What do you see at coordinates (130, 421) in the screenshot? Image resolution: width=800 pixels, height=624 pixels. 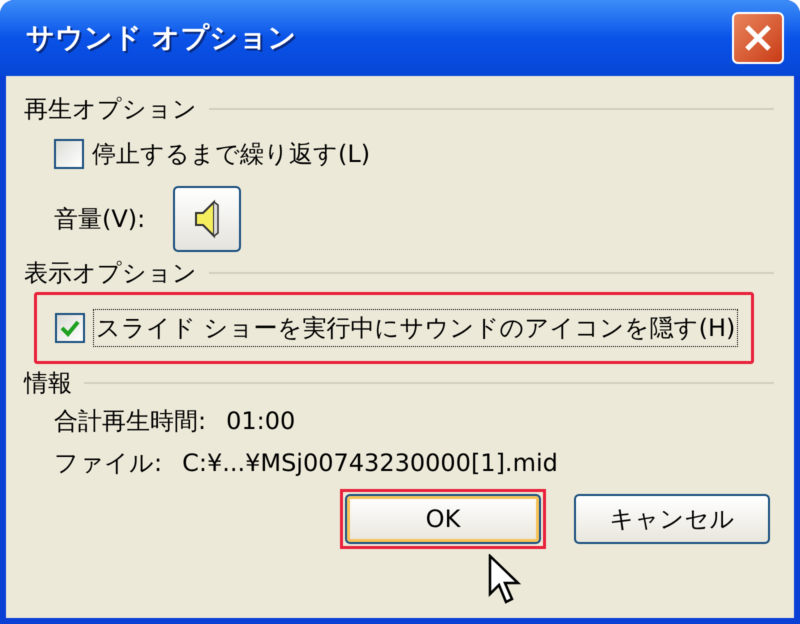 I see `info-label: 合計再生時間:` at bounding box center [130, 421].